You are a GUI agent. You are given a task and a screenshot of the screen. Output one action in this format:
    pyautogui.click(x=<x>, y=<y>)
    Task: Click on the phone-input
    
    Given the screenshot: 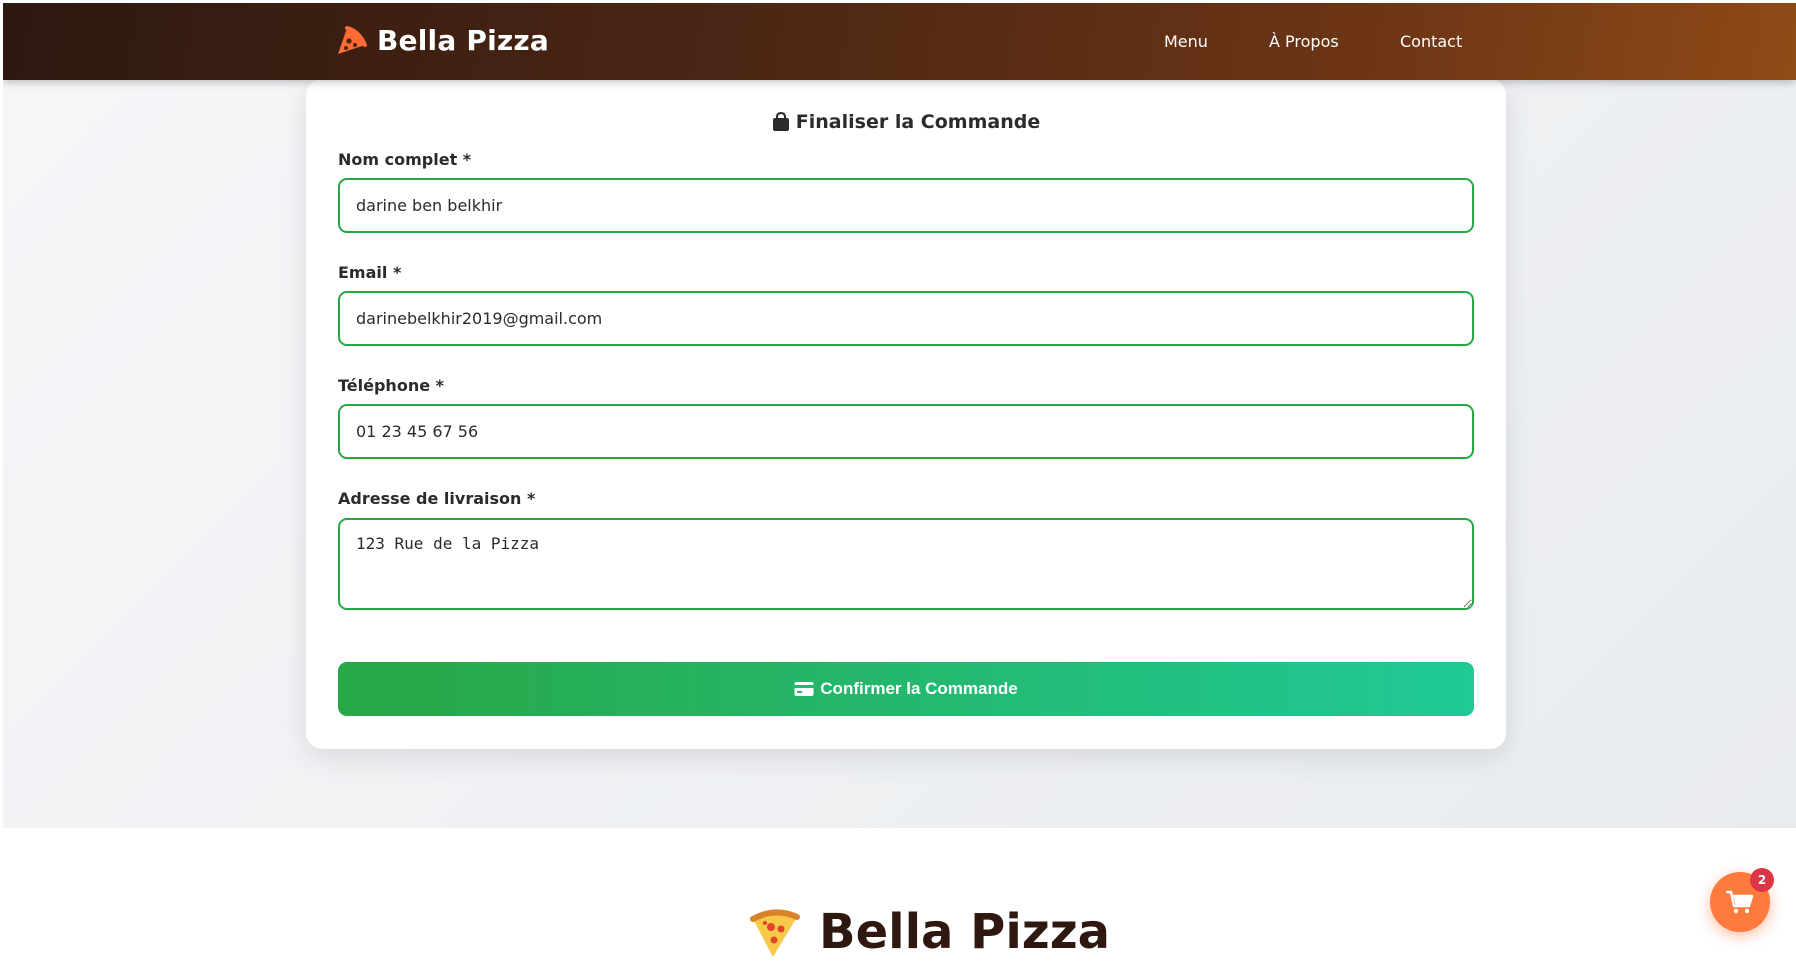 What is the action you would take?
    pyautogui.click(x=906, y=431)
    